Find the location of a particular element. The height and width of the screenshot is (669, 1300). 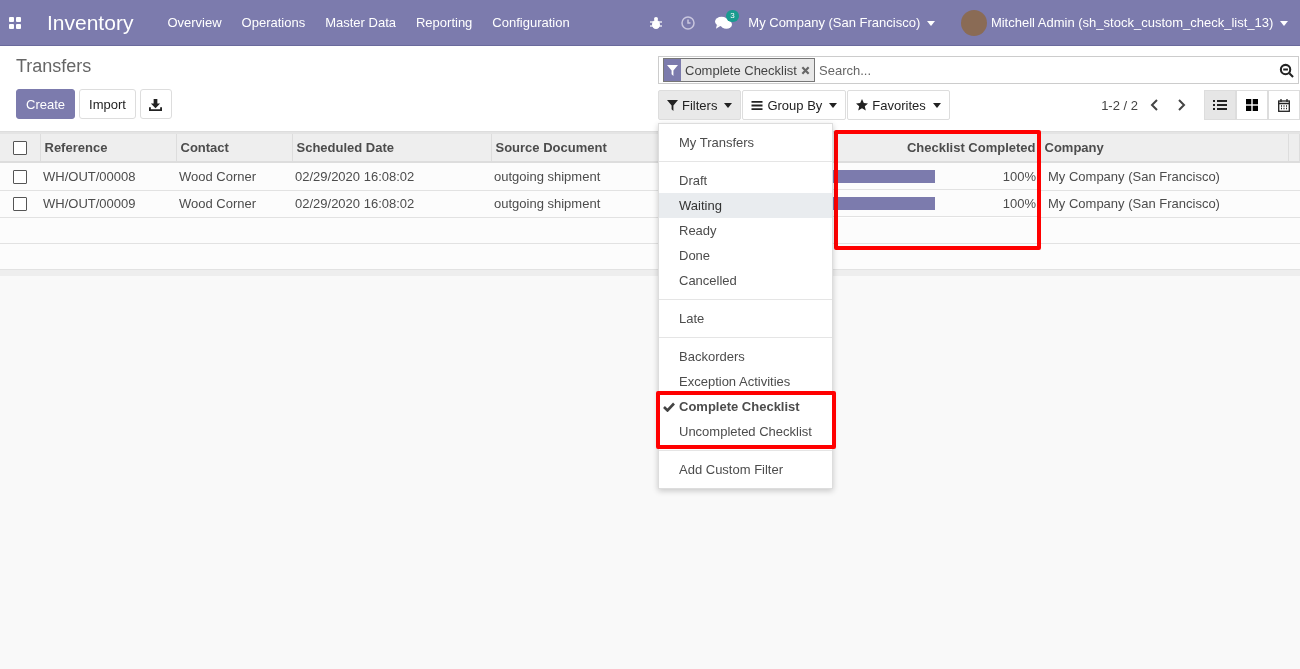

filter-option: Backorders is located at coordinates (745, 356).